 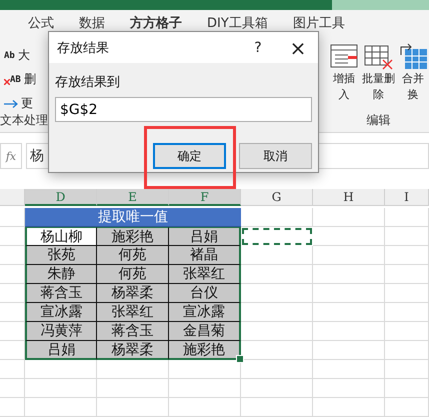 I want to click on function-button: fx, so click(x=11, y=156).